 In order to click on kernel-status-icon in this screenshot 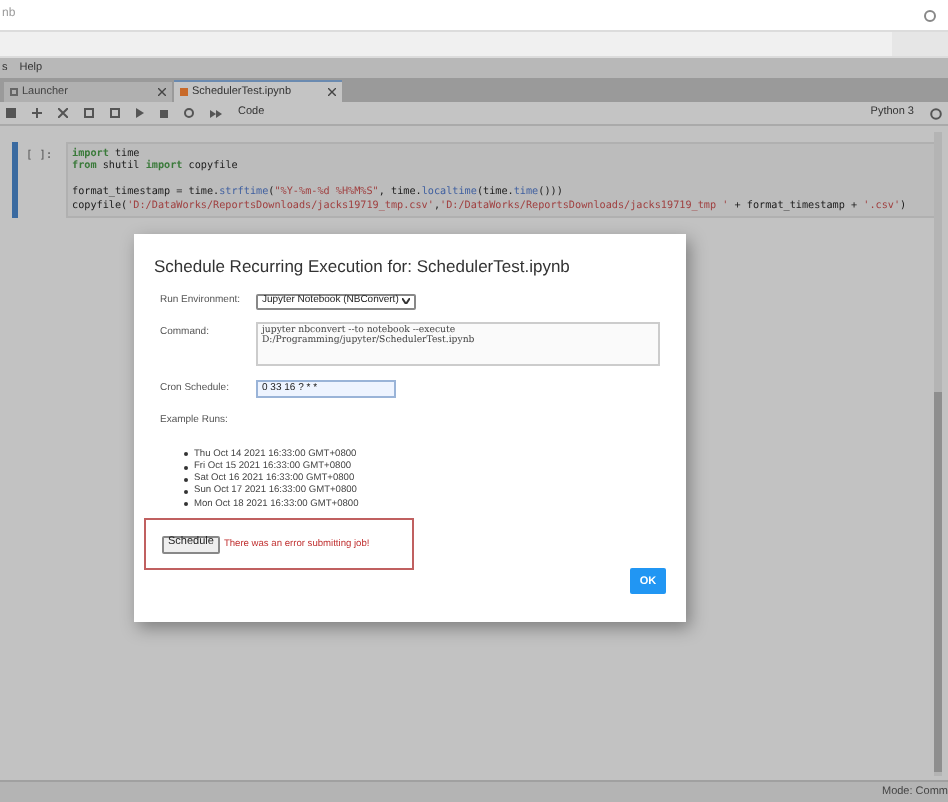, I will do `click(936, 113)`.